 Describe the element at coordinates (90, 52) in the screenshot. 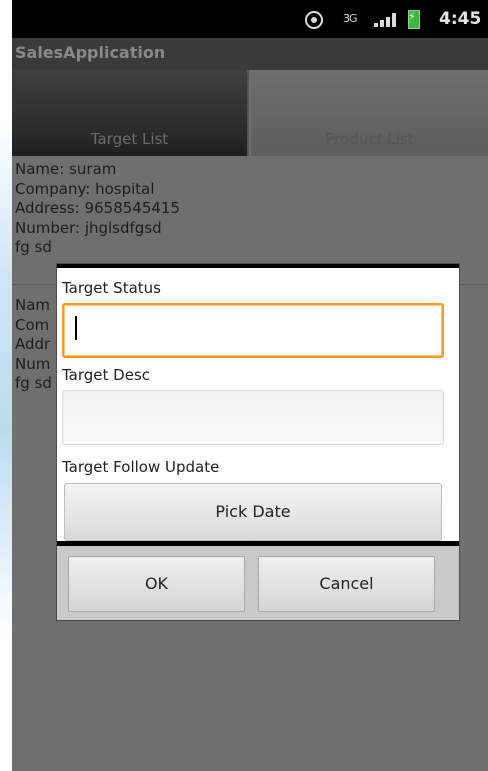

I see `app-title: SalesApplication` at that location.